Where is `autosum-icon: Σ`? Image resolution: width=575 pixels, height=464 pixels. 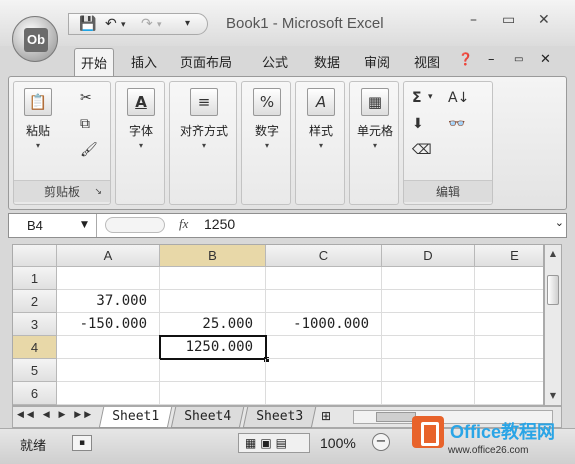
autosum-icon: Σ is located at coordinates (417, 98).